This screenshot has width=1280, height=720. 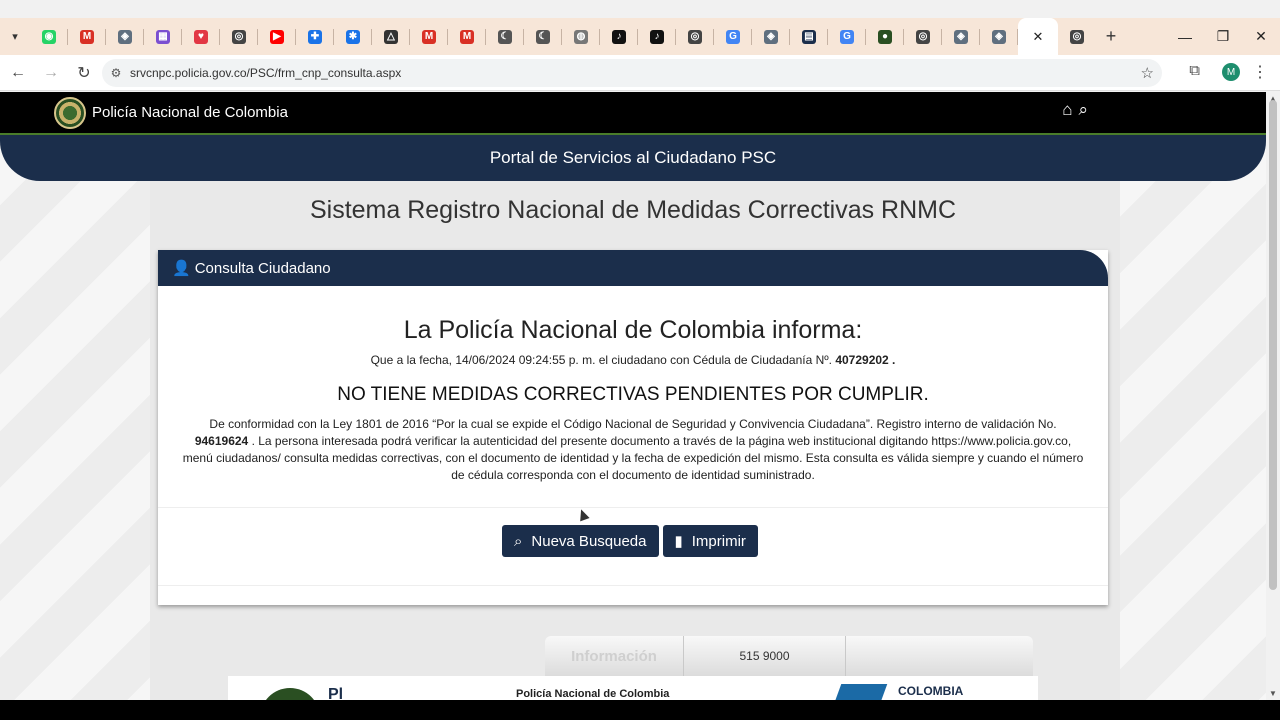 I want to click on moon-icon: ☾, so click(x=543, y=36).